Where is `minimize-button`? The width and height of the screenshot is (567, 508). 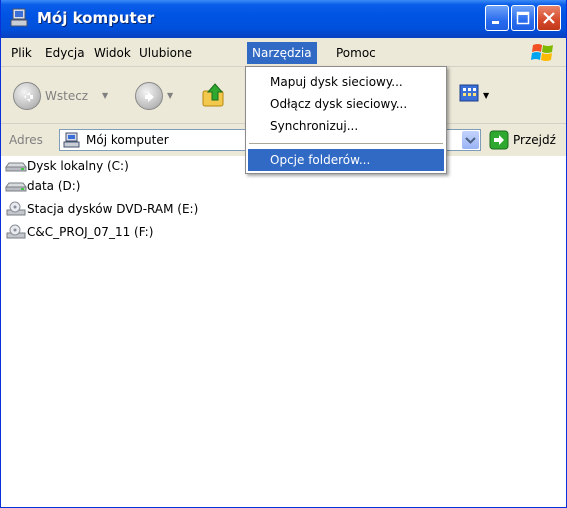
minimize-button is located at coordinates (497, 18).